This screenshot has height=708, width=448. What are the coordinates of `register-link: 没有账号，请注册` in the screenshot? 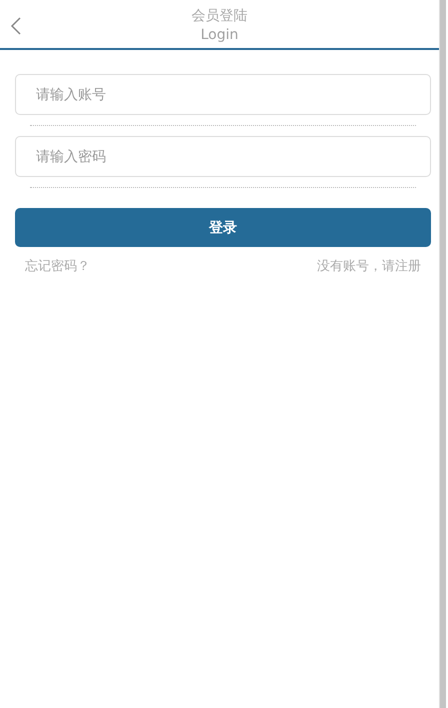 It's located at (369, 266).